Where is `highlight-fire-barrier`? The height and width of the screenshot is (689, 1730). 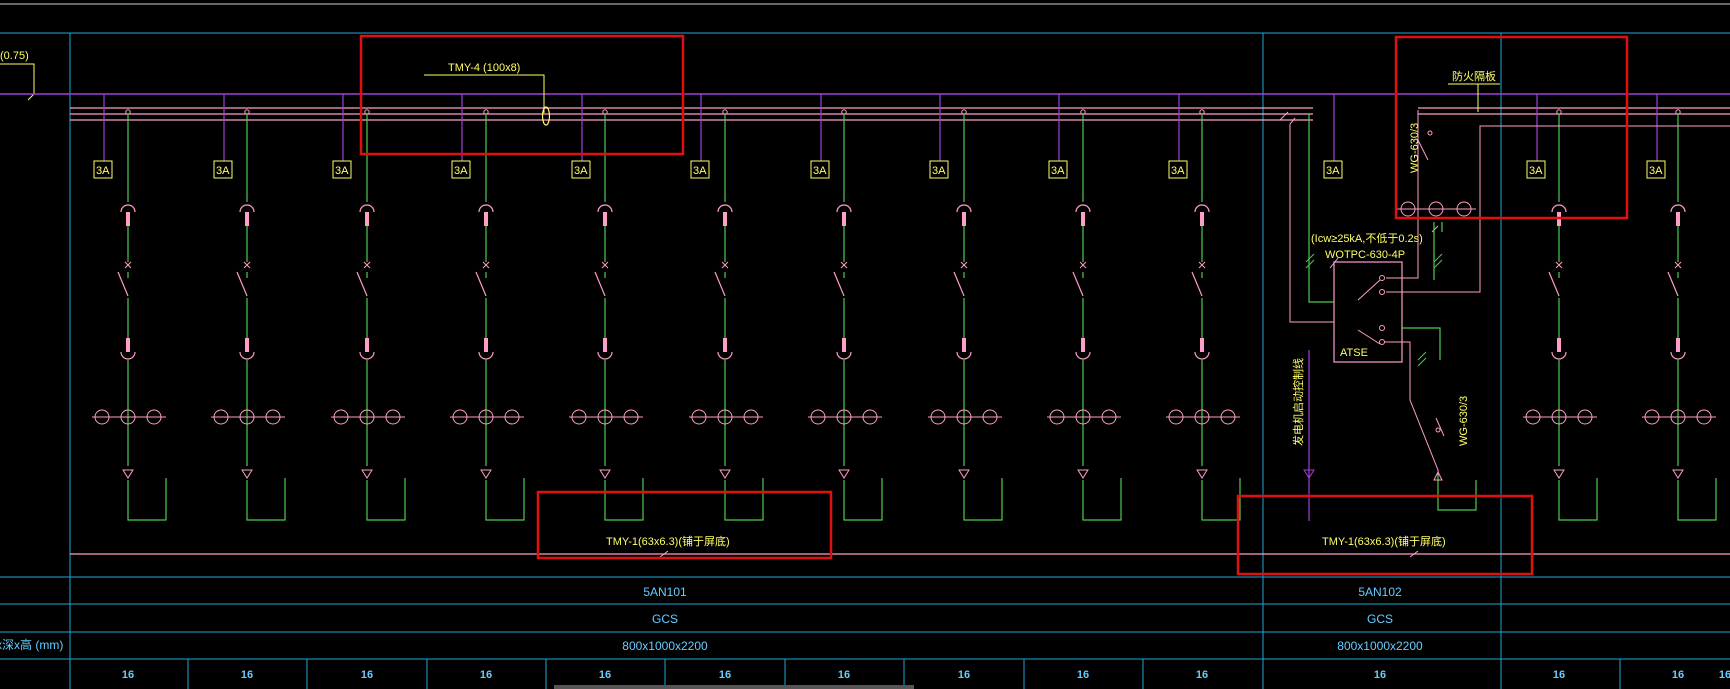 highlight-fire-barrier is located at coordinates (1511, 127).